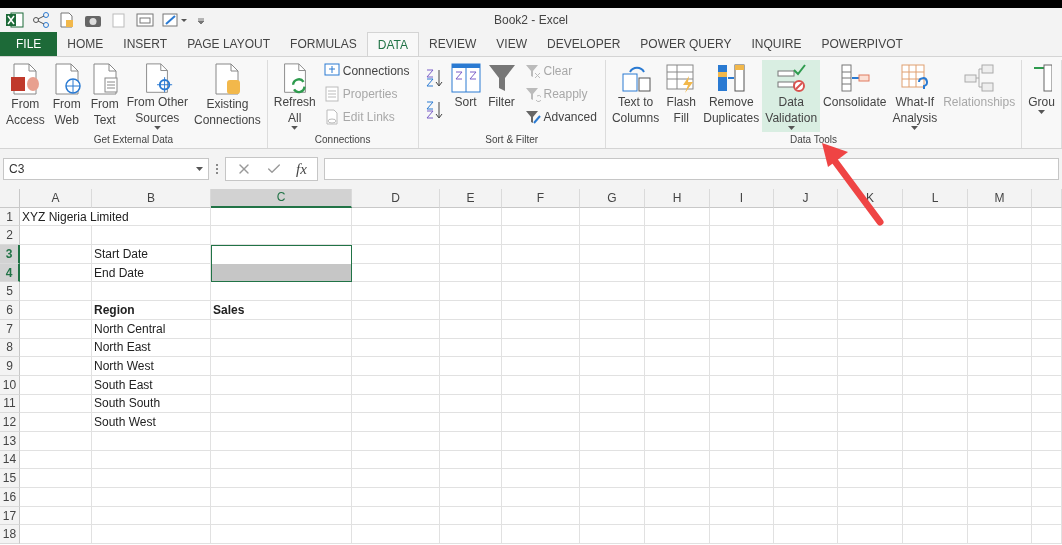 The height and width of the screenshot is (545, 1062). What do you see at coordinates (41, 20) in the screenshot?
I see `share-icon` at bounding box center [41, 20].